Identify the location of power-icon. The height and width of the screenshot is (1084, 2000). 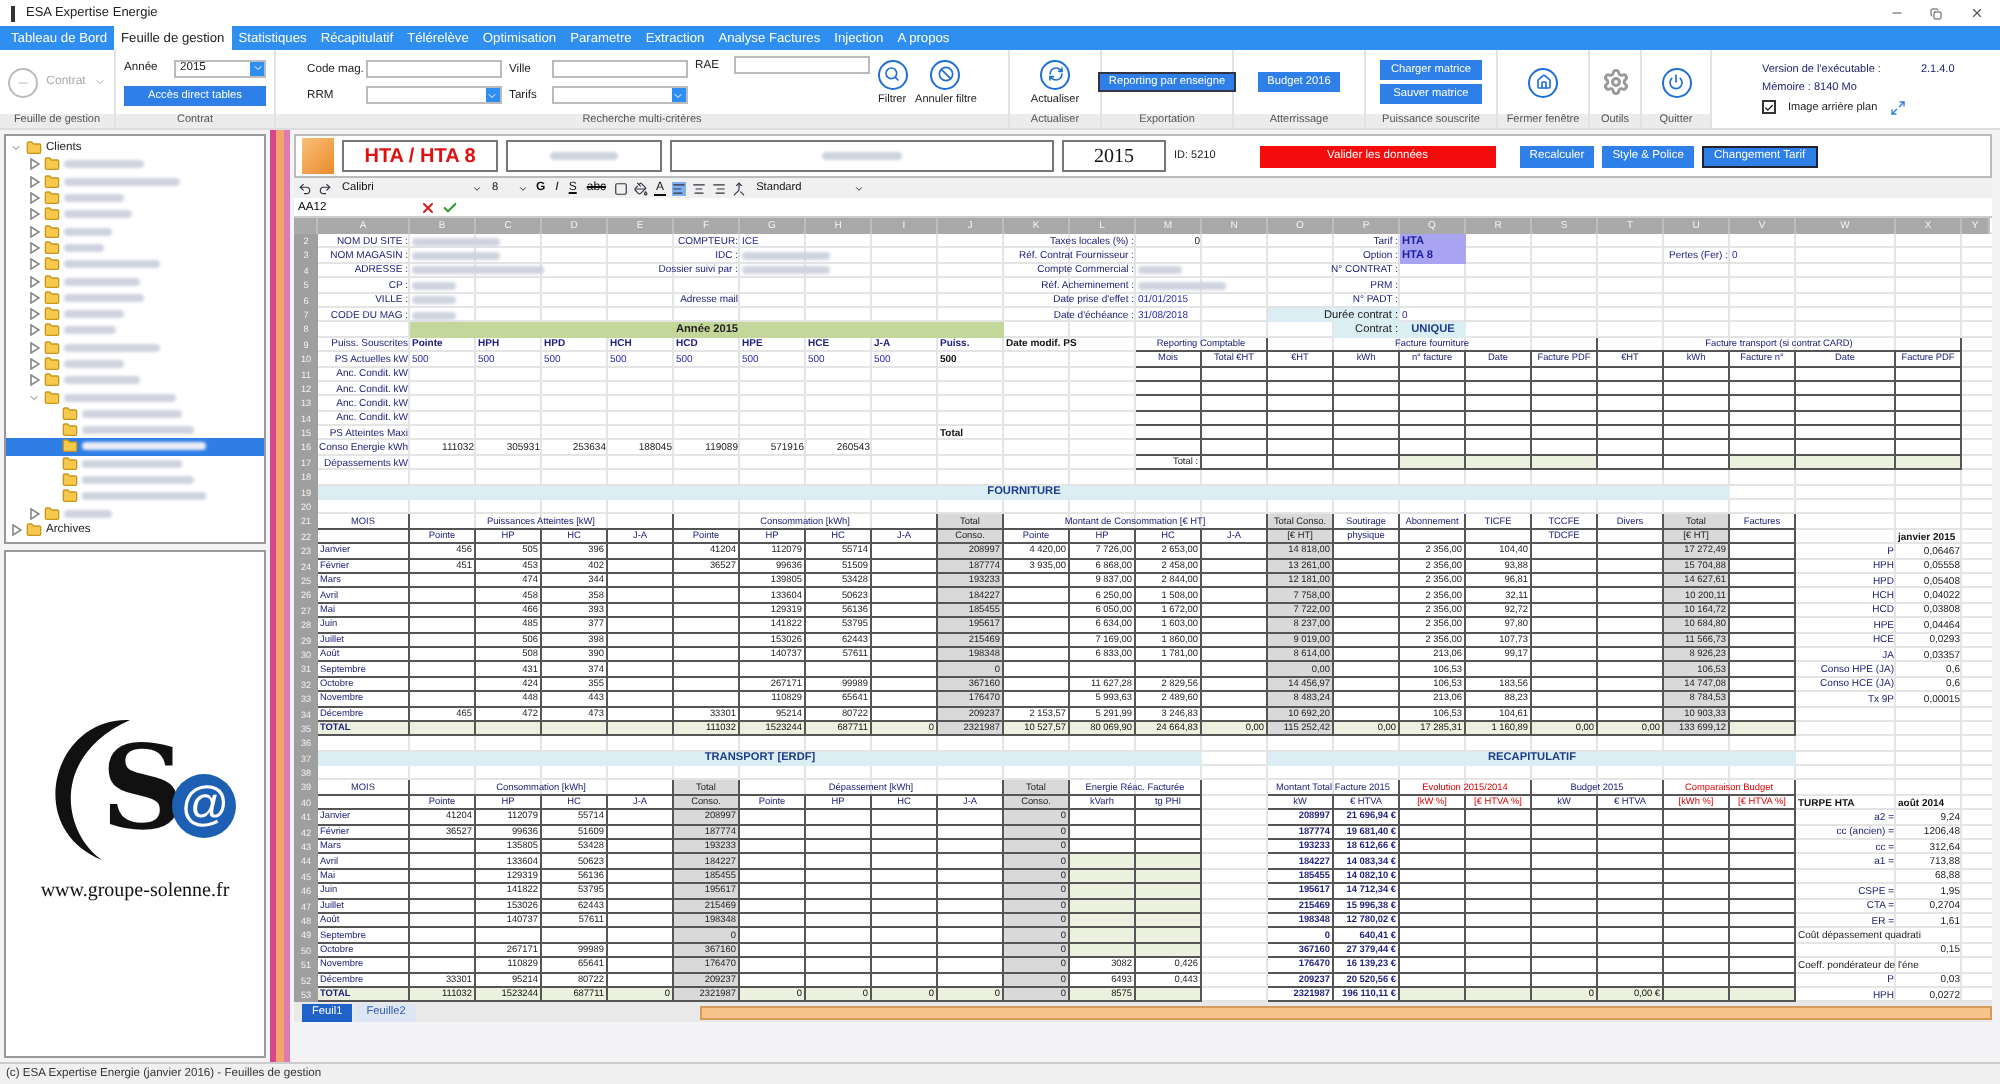
(1676, 82).